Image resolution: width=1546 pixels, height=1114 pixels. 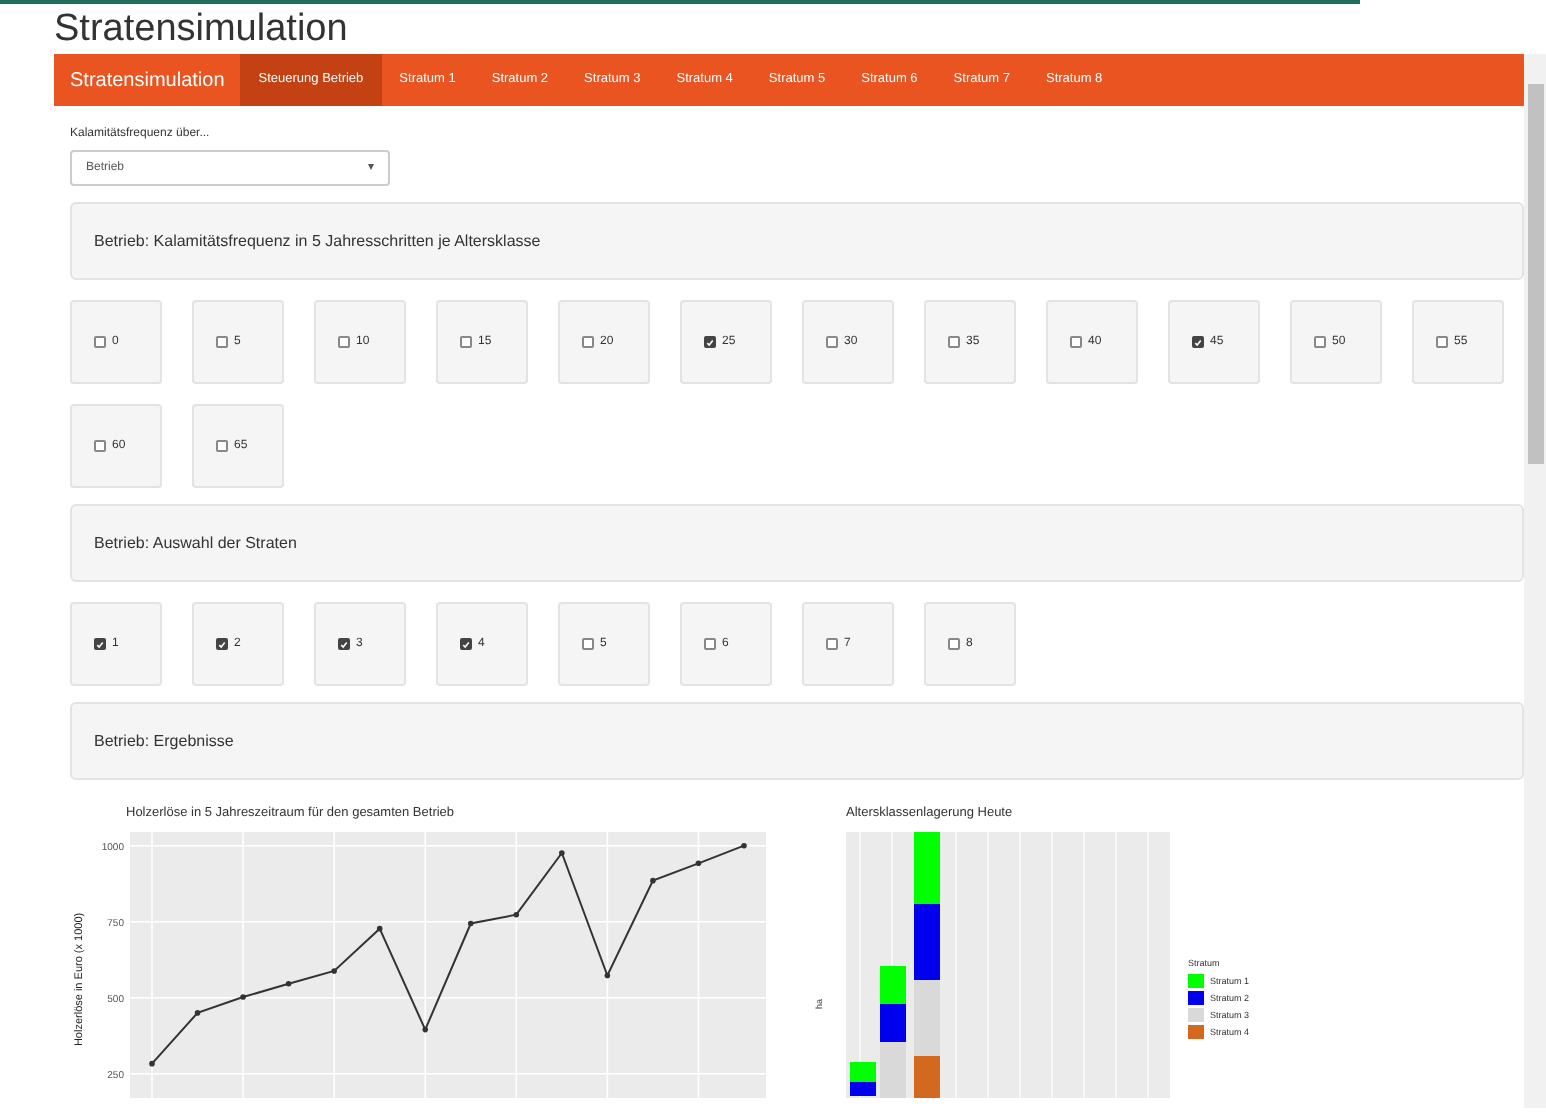 I want to click on section-heading: Betrieb: Kalamitätsfrequenz in 5 Jahresschritten je Altersklasse, so click(x=317, y=241).